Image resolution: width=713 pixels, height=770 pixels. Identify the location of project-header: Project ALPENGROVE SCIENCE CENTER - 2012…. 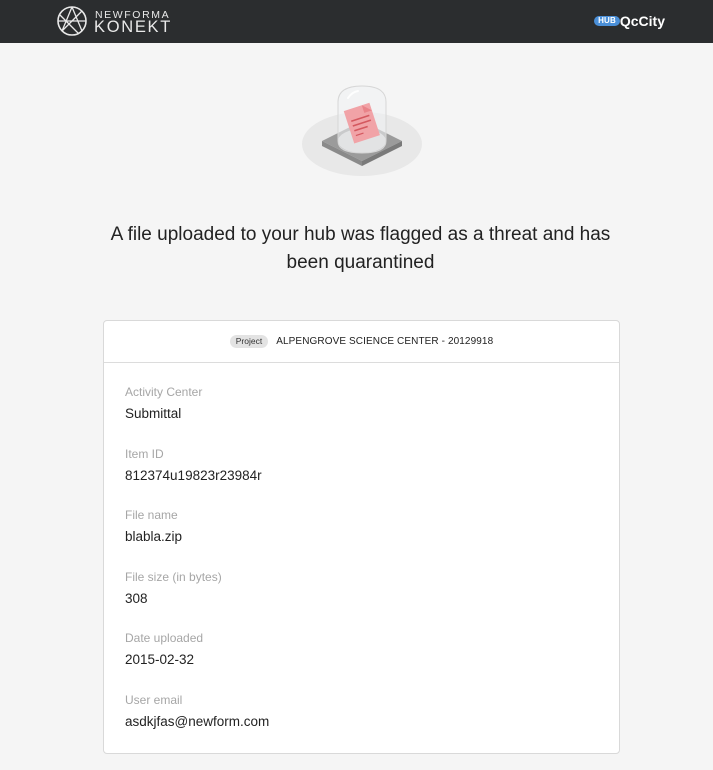
(361, 342).